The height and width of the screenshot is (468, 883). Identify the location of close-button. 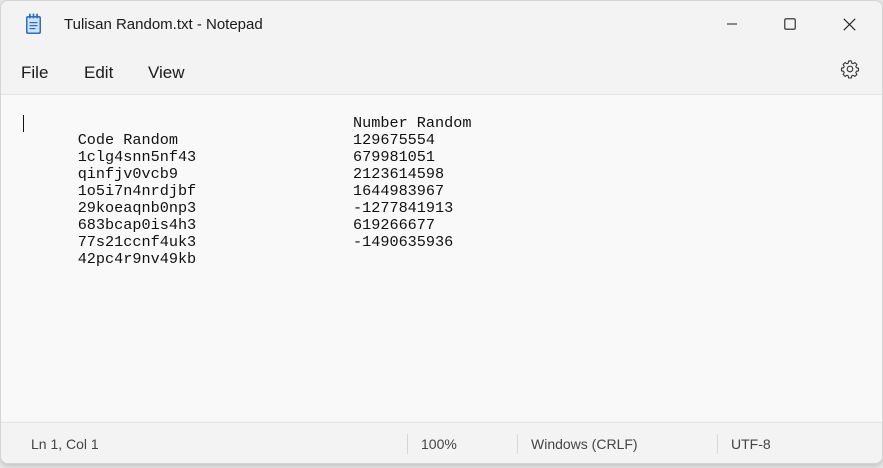
(849, 24).